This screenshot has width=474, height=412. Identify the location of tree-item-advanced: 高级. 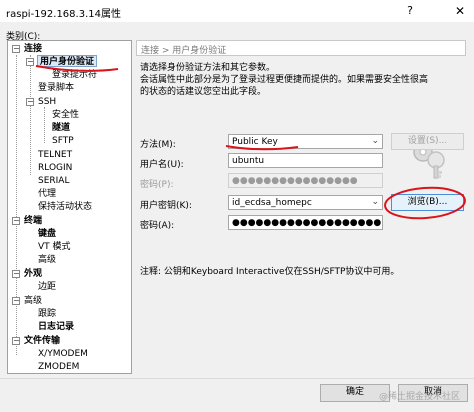
(33, 301).